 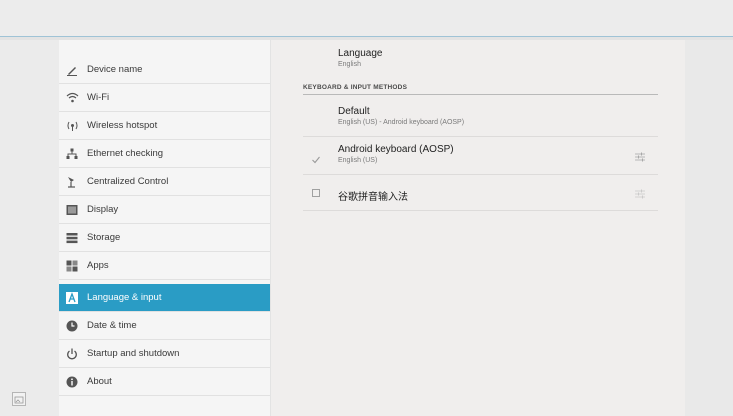 I want to click on sidebar-item-startup-shutdown: Startup and shutdown, so click(x=164, y=354).